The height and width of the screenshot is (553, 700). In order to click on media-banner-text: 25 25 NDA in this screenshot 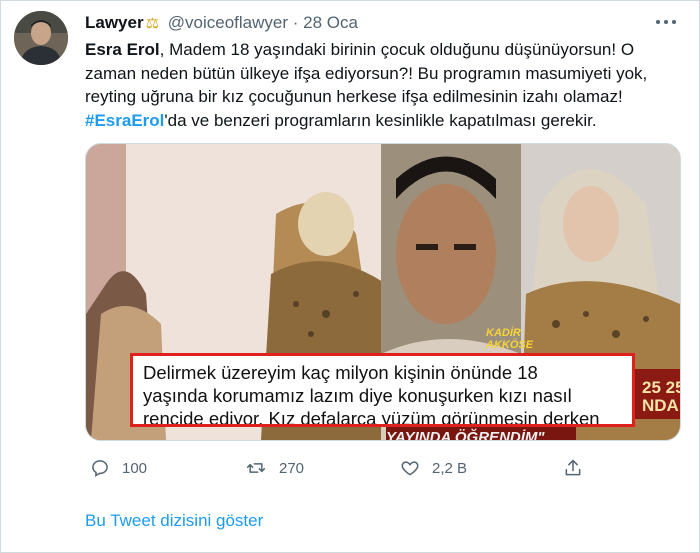, I will do `click(661, 396)`.